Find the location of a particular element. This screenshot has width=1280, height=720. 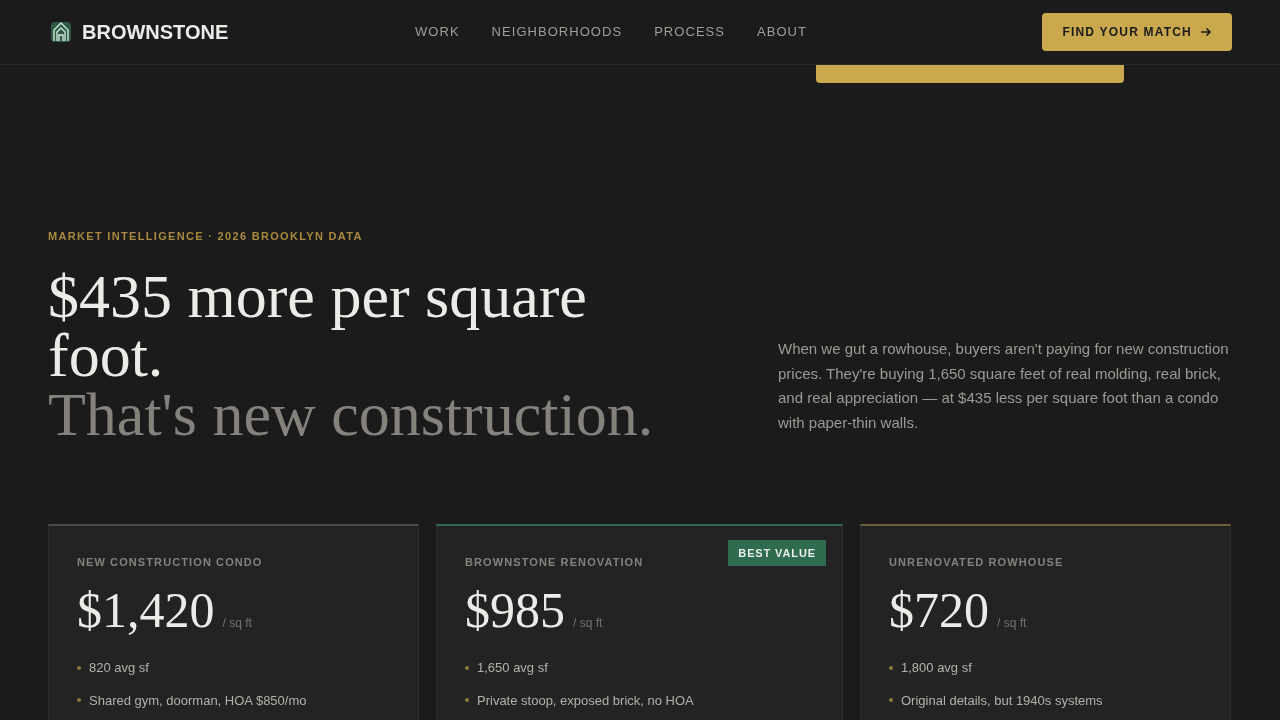

feature-text: Shared gym, doorman, HOA $850/mo is located at coordinates (198, 700).